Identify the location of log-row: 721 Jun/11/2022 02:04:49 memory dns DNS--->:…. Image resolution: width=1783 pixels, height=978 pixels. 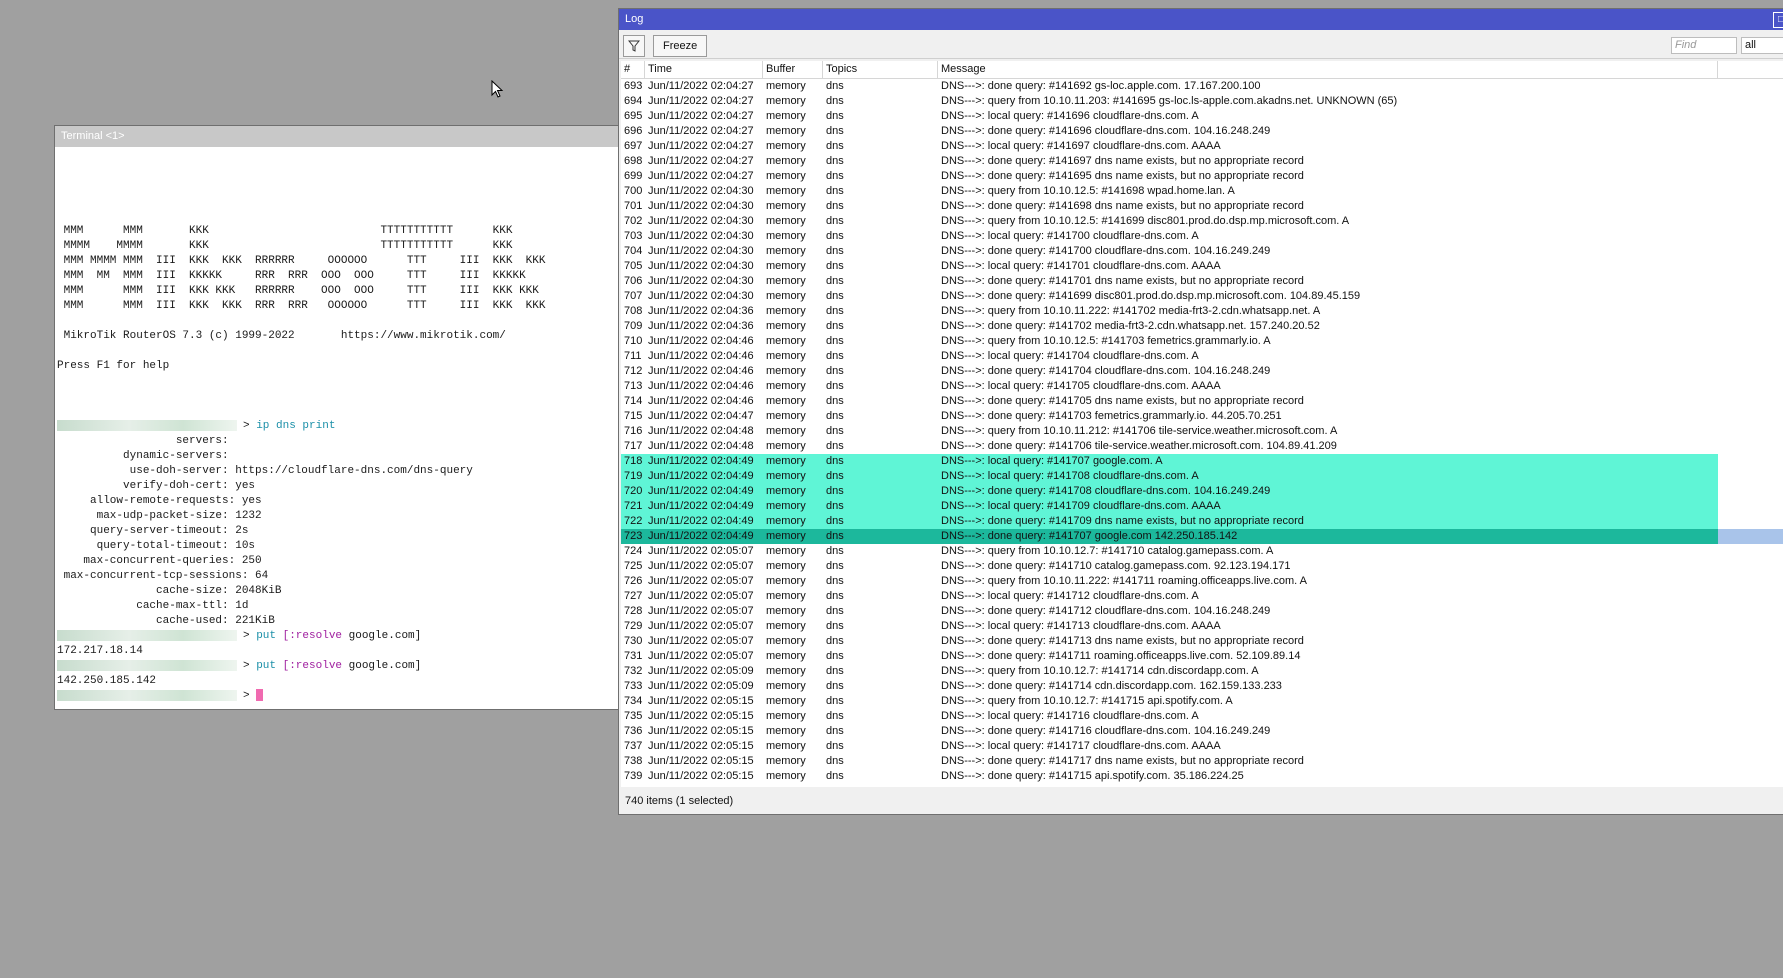
(1202, 506).